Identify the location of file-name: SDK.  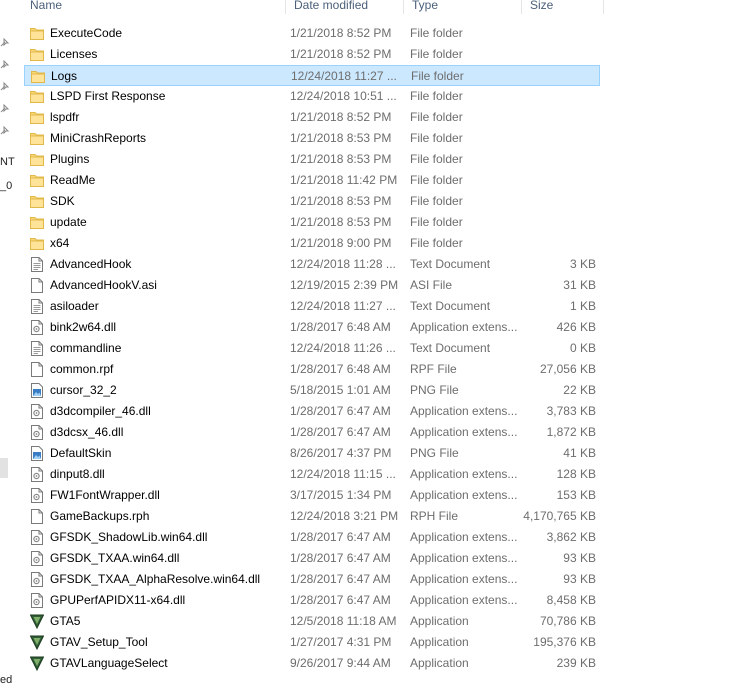
(62, 201).